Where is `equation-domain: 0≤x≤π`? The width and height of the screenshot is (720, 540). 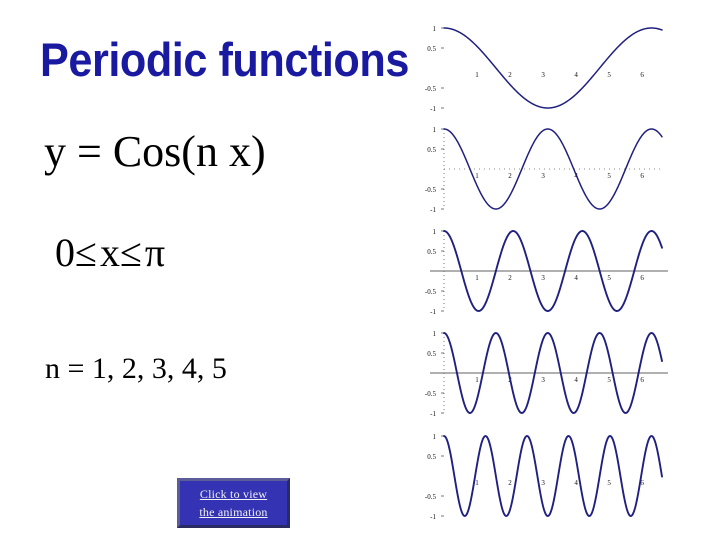
equation-domain: 0≤x≤π is located at coordinates (110, 253).